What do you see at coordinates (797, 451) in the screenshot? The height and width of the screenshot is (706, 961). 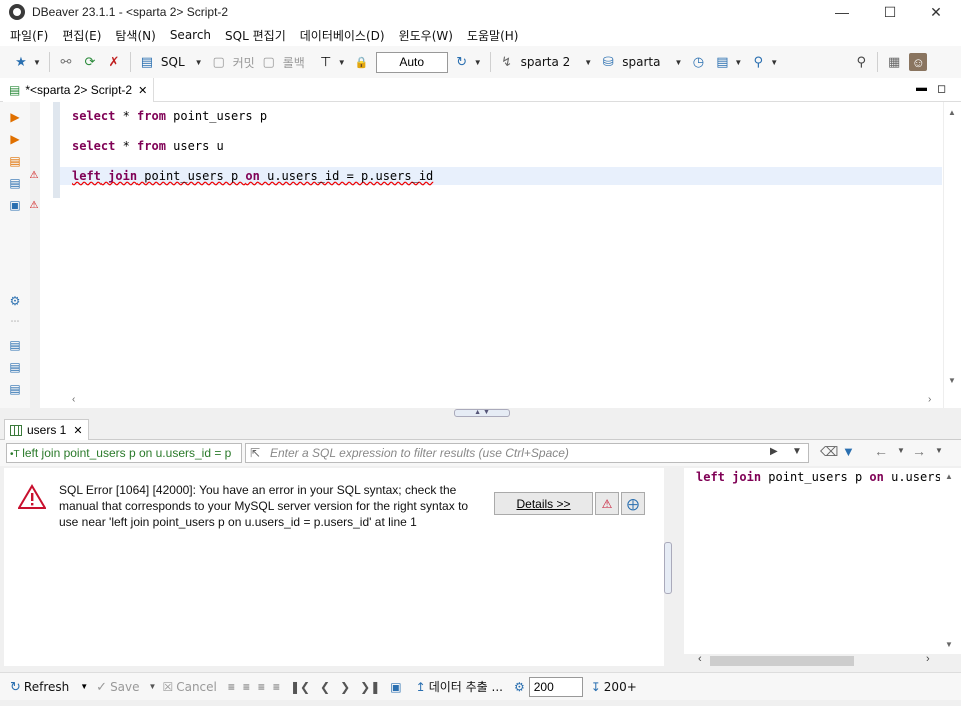 I see `filter-history-icon: ▼` at bounding box center [797, 451].